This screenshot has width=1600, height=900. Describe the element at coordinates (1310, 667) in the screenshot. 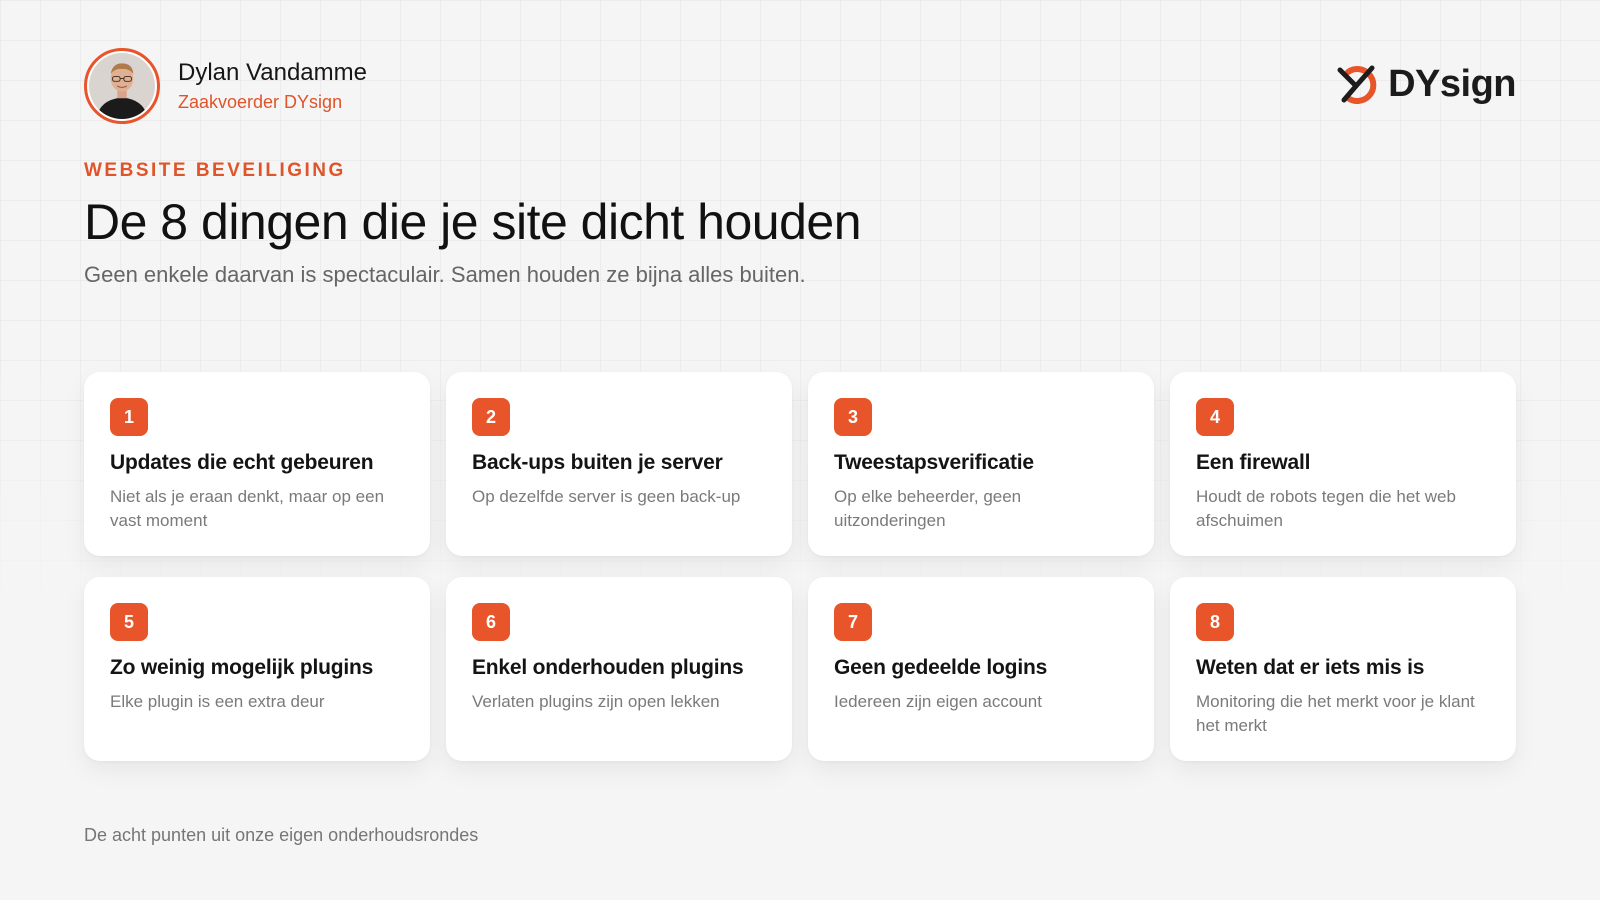

I see `card-title: Weten dat er iets mis is` at that location.